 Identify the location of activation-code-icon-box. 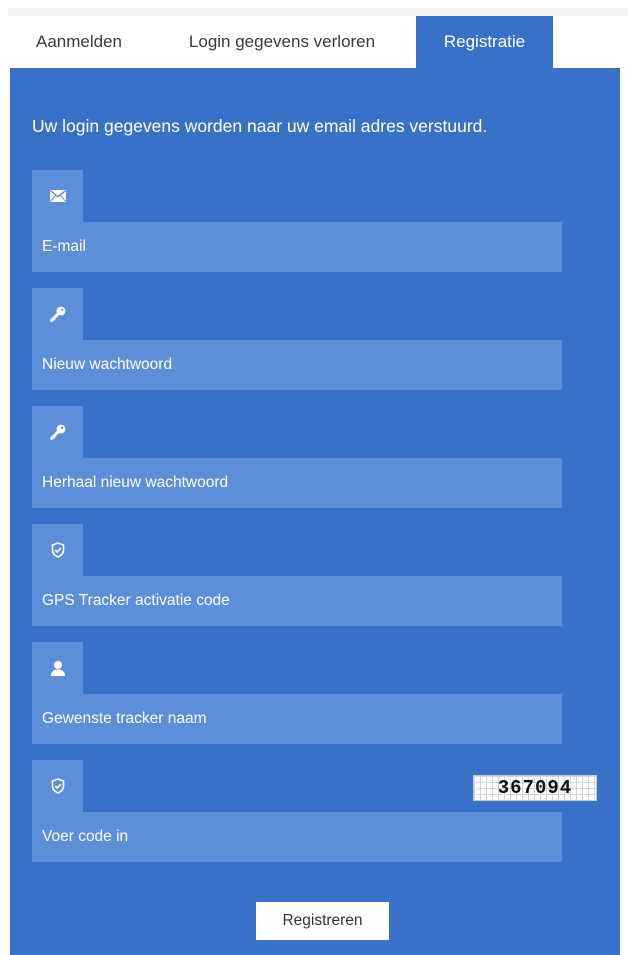
(57, 550).